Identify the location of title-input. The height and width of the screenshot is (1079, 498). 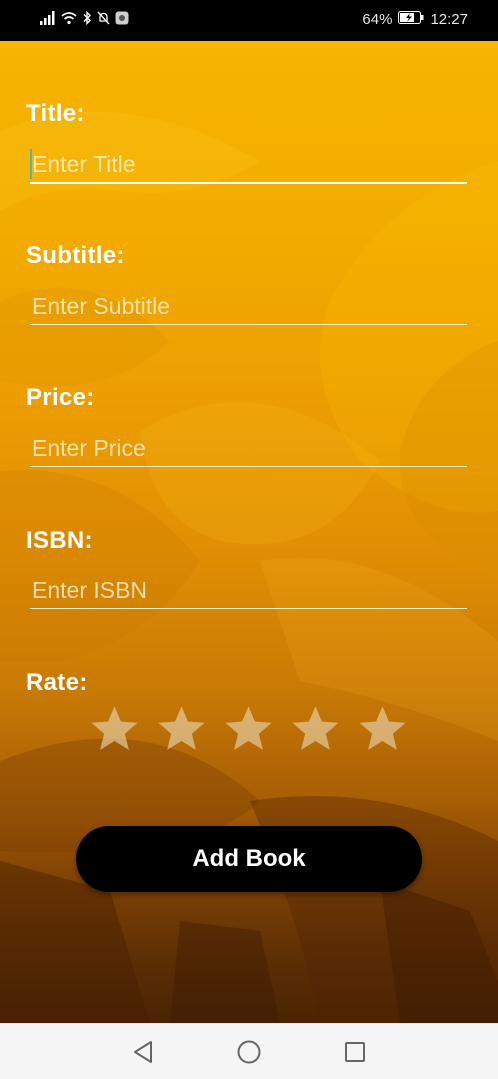
(248, 164).